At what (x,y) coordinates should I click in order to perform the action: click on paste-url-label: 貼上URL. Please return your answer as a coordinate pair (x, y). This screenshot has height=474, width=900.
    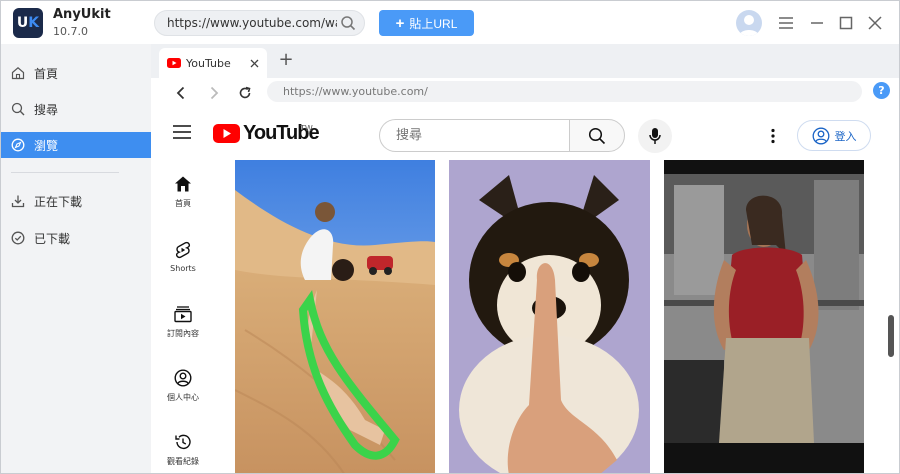
    Looking at the image, I should click on (433, 23).